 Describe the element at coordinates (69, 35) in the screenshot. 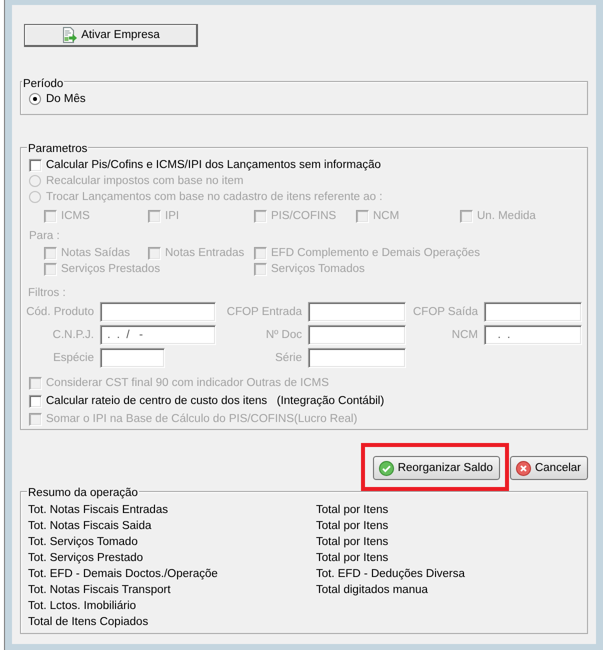

I see `document-arrow-icon` at that location.